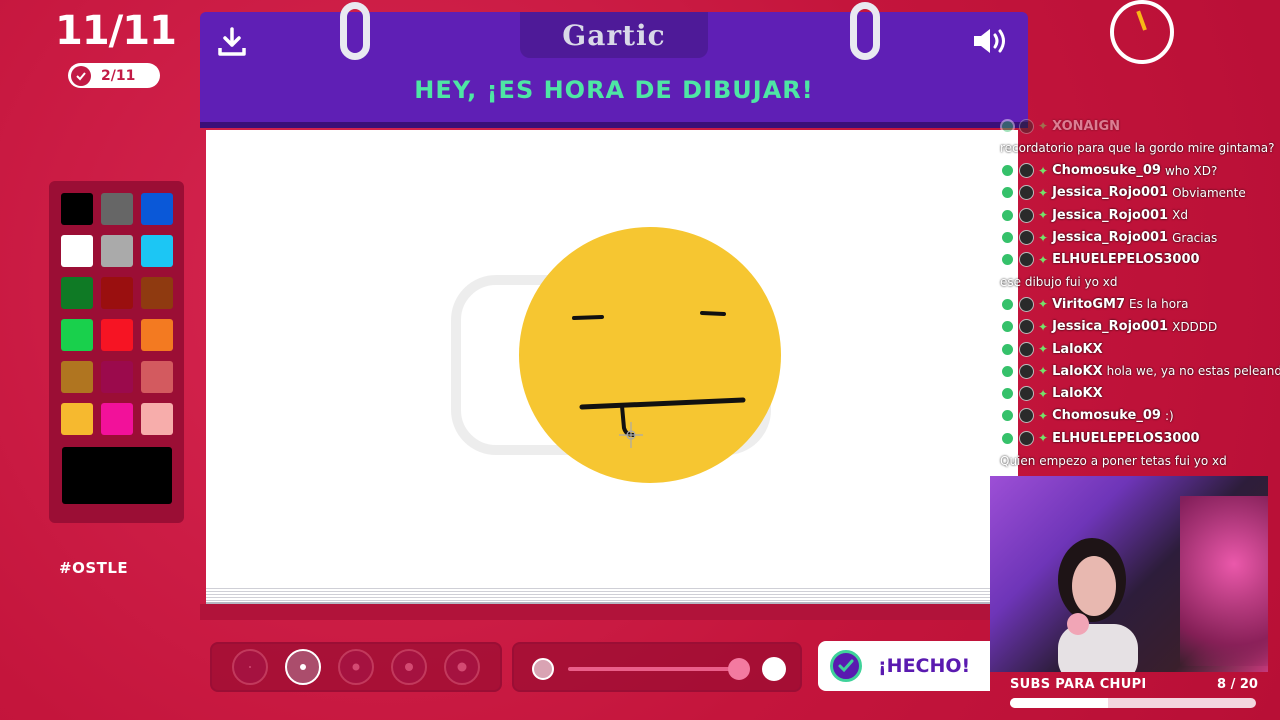 This screenshot has height=720, width=1280. I want to click on download-icon, so click(232, 42).